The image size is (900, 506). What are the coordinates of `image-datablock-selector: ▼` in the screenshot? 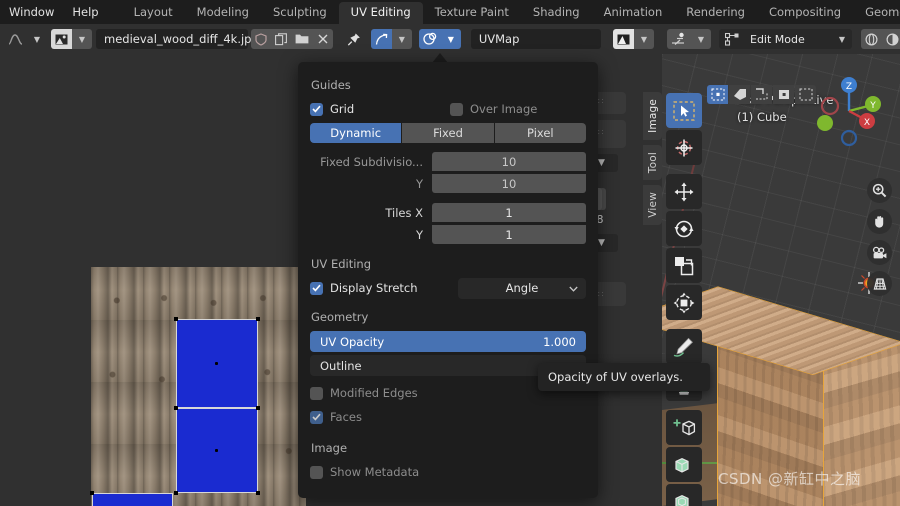 It's located at (71, 39).